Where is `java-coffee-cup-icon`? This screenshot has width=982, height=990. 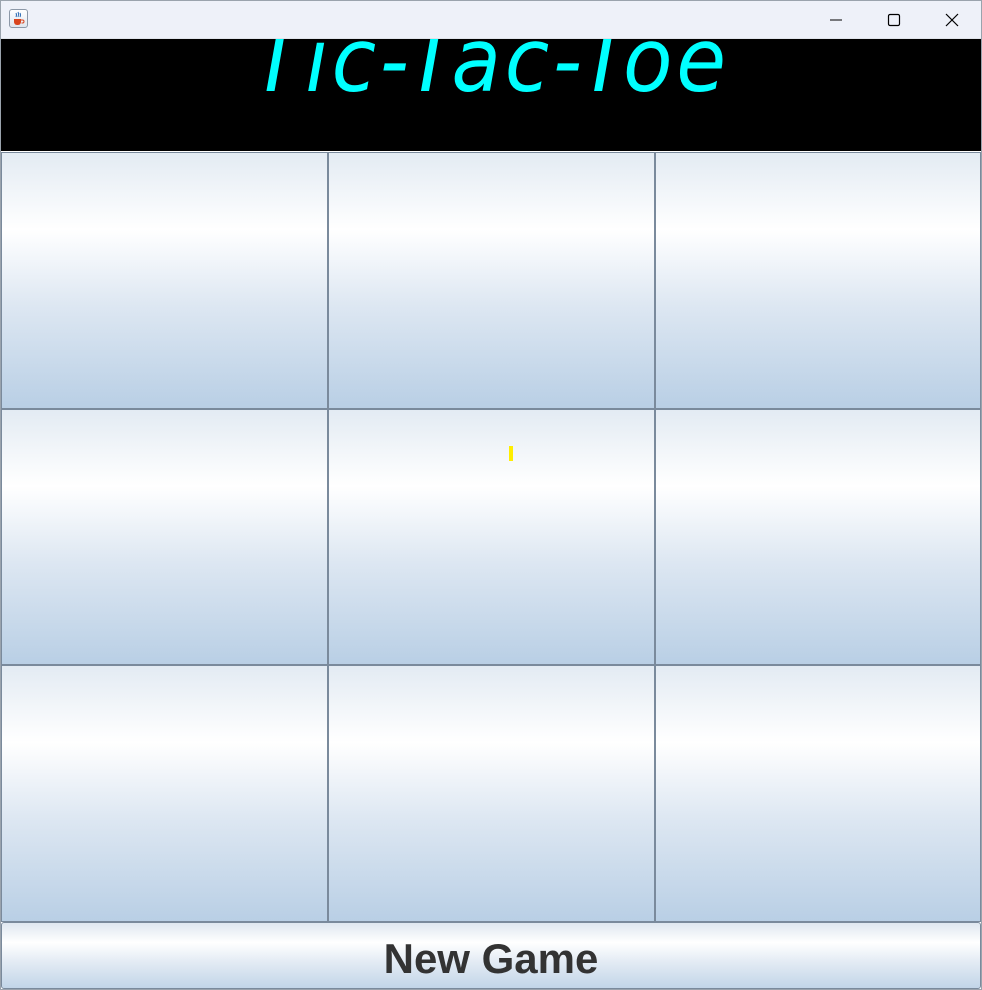 java-coffee-cup-icon is located at coordinates (18, 18).